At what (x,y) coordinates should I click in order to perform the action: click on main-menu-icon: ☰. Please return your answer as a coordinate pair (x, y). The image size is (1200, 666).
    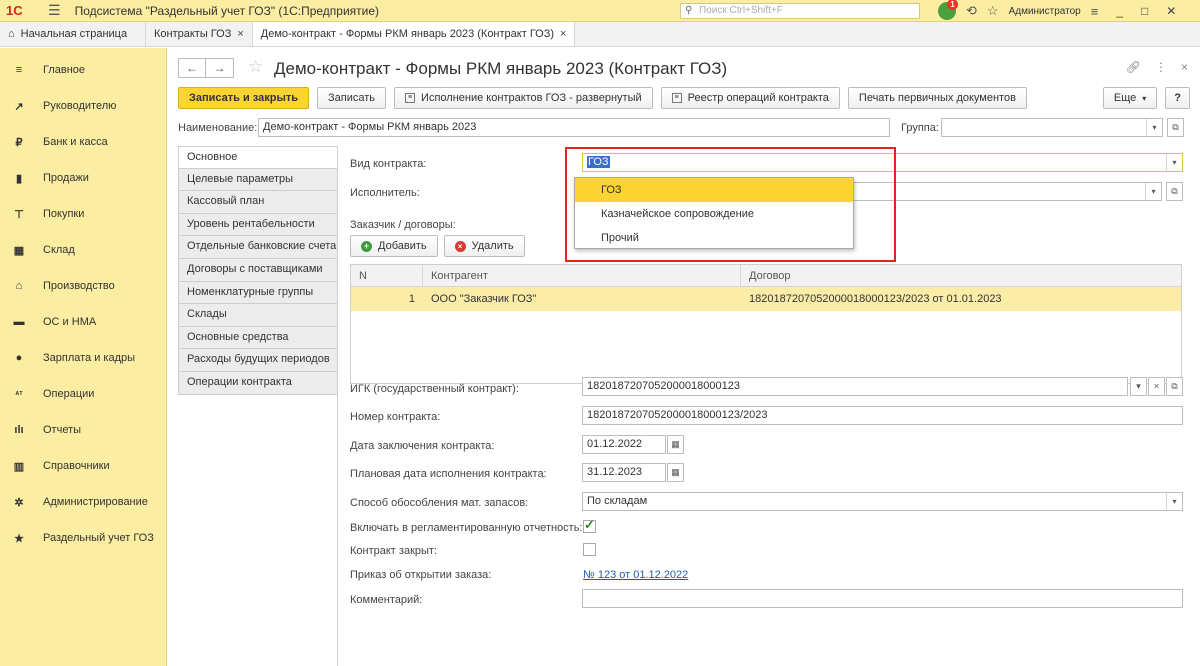
    Looking at the image, I should click on (54, 10).